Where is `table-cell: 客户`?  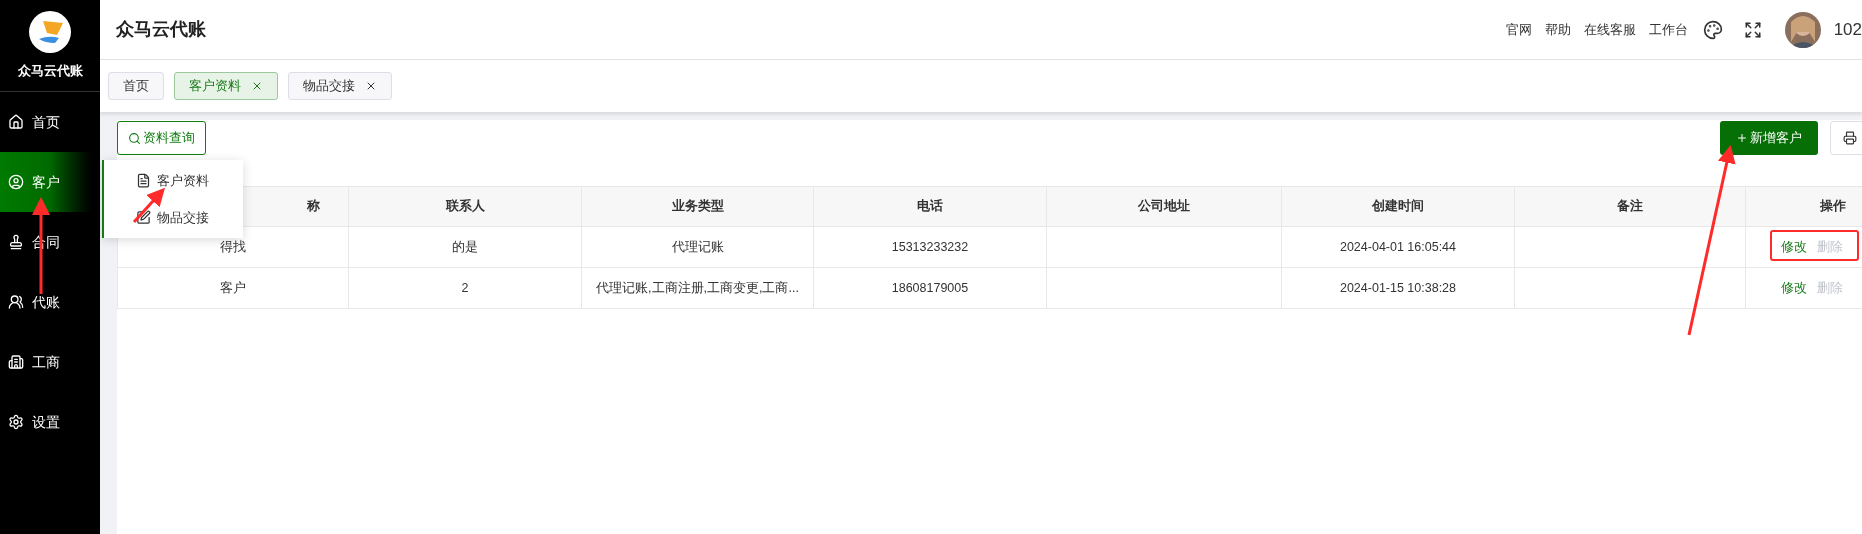
table-cell: 客户 is located at coordinates (233, 288).